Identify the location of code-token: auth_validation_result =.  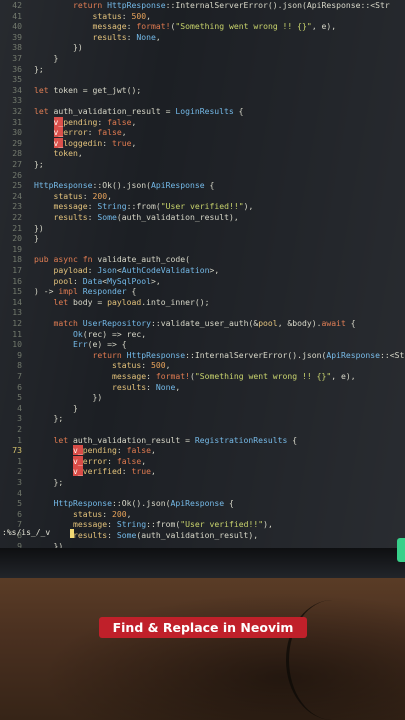
(114, 111).